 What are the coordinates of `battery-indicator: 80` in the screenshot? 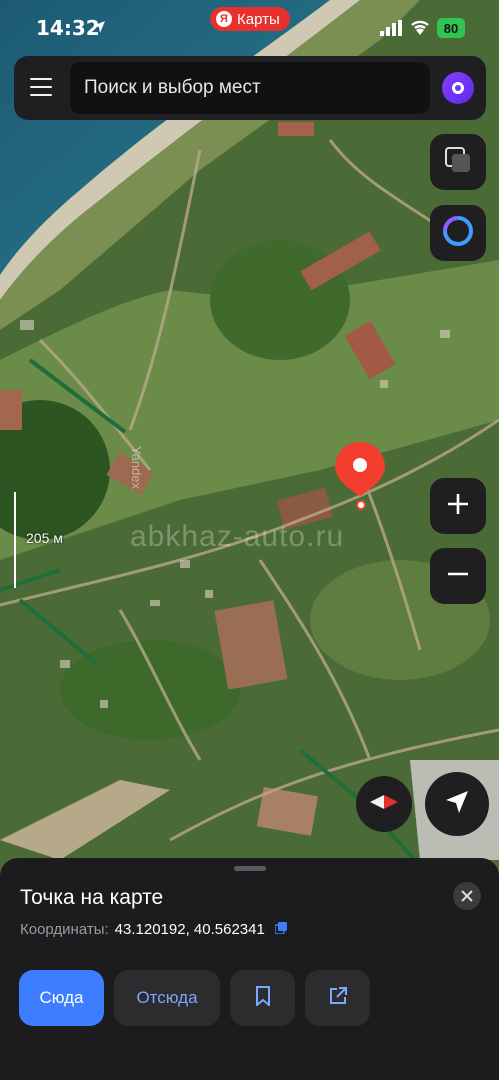 It's located at (451, 28).